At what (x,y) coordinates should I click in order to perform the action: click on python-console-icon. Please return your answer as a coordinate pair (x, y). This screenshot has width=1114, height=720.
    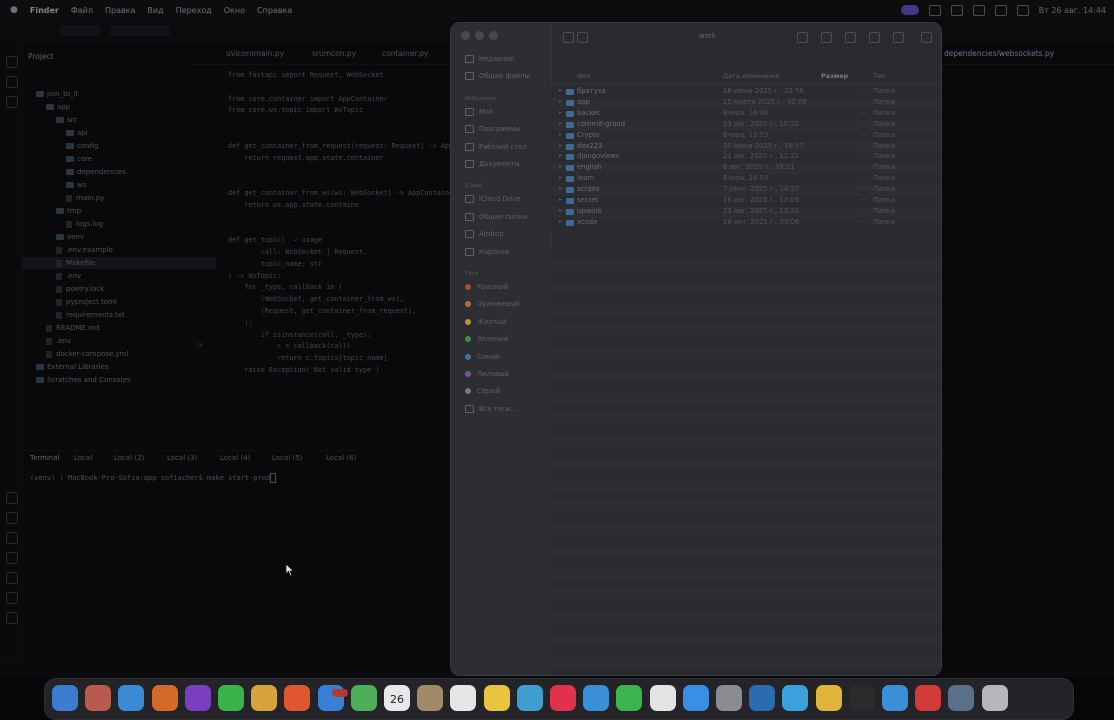
    Looking at the image, I should click on (12, 598).